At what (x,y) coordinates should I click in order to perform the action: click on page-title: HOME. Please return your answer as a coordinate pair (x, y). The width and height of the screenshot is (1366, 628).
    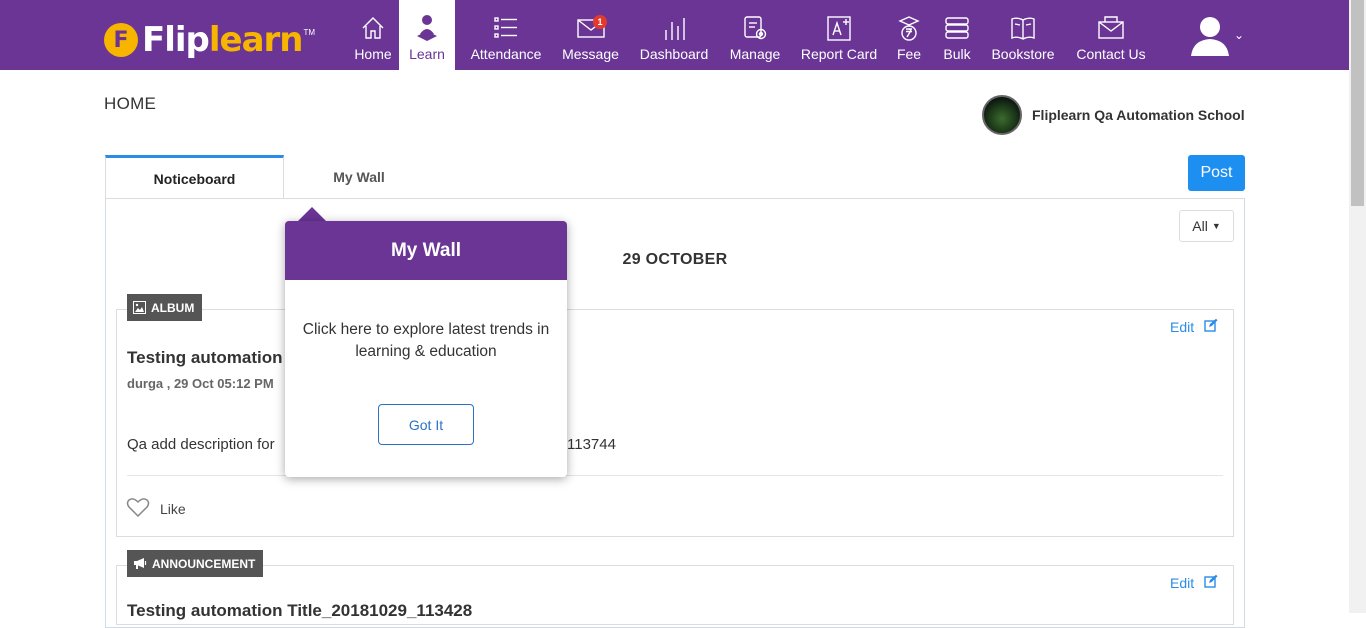
    Looking at the image, I should click on (130, 103).